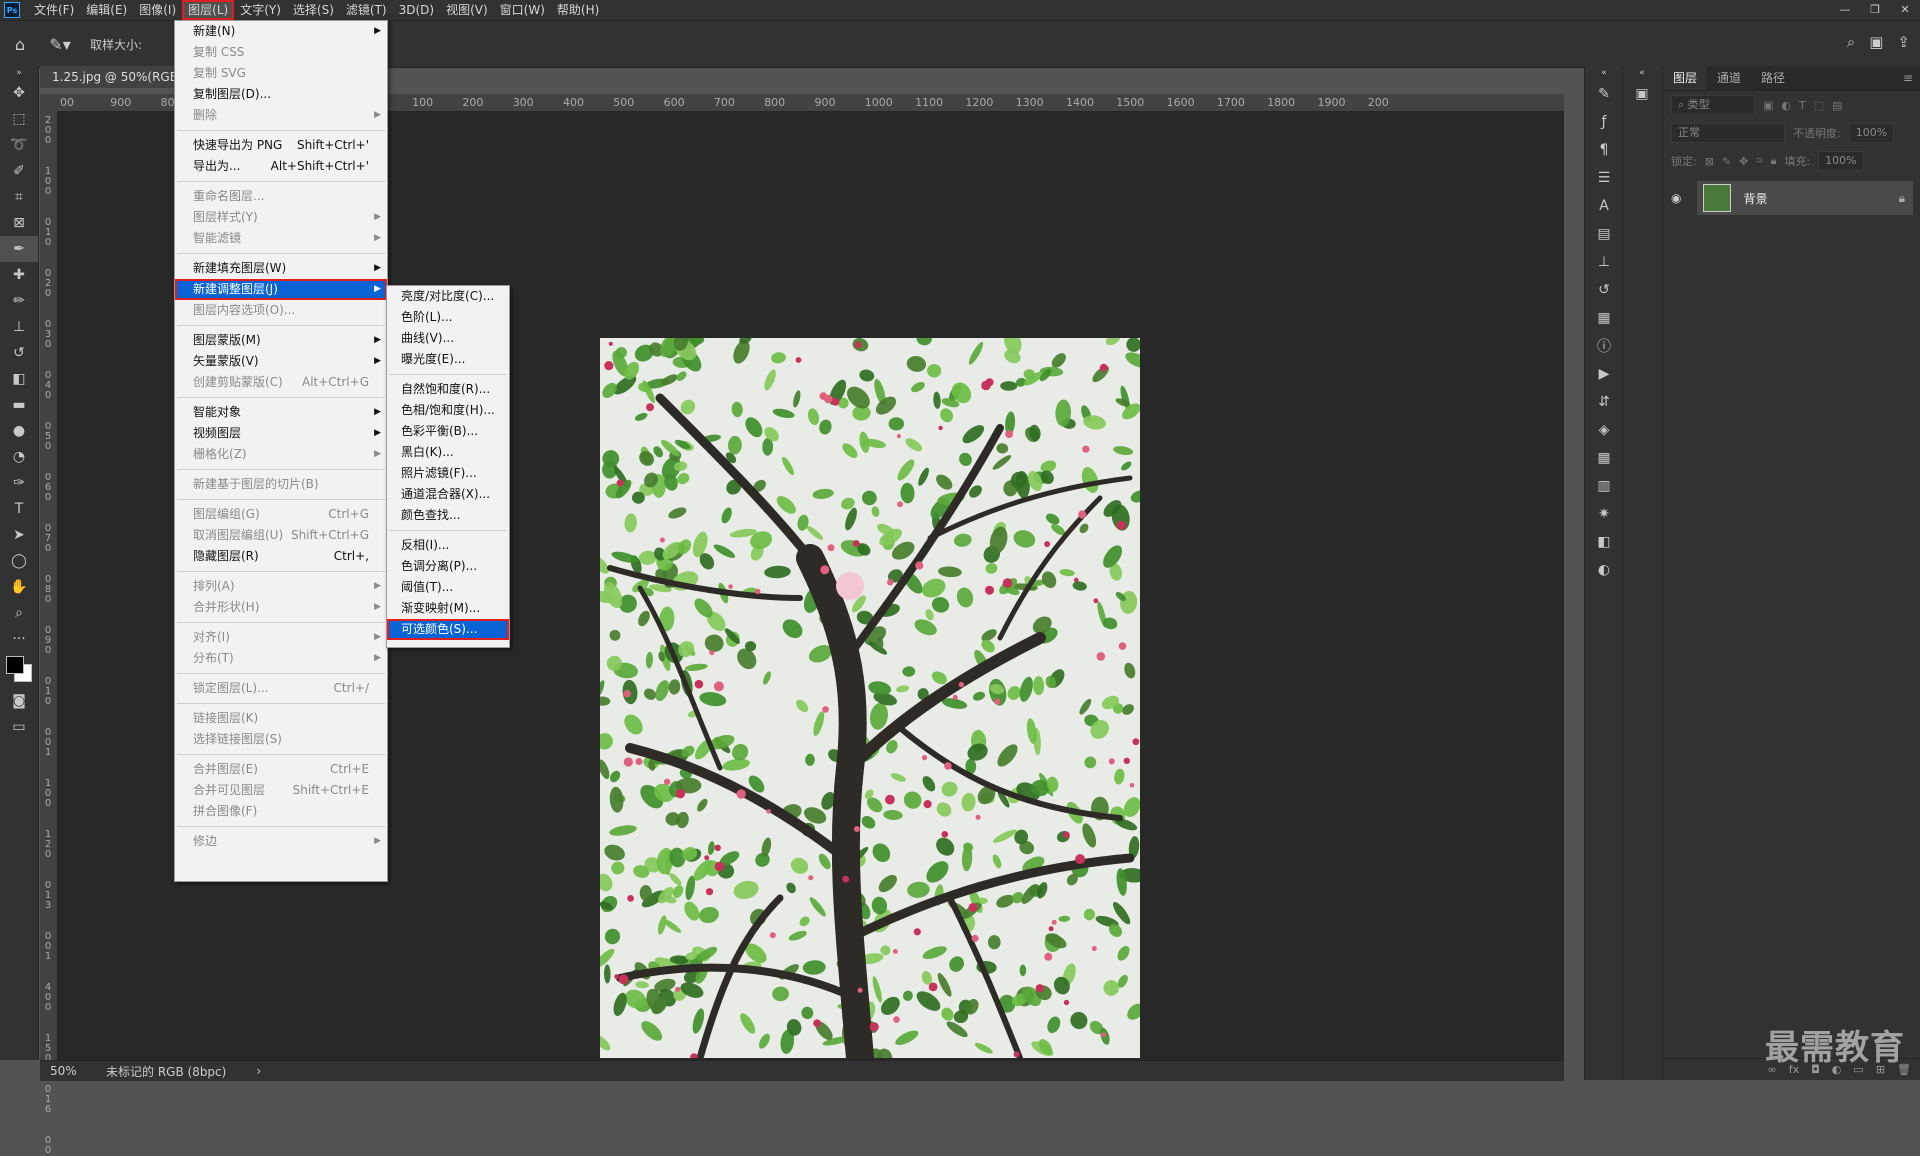  I want to click on info-icon: ⓘ, so click(1604, 346).